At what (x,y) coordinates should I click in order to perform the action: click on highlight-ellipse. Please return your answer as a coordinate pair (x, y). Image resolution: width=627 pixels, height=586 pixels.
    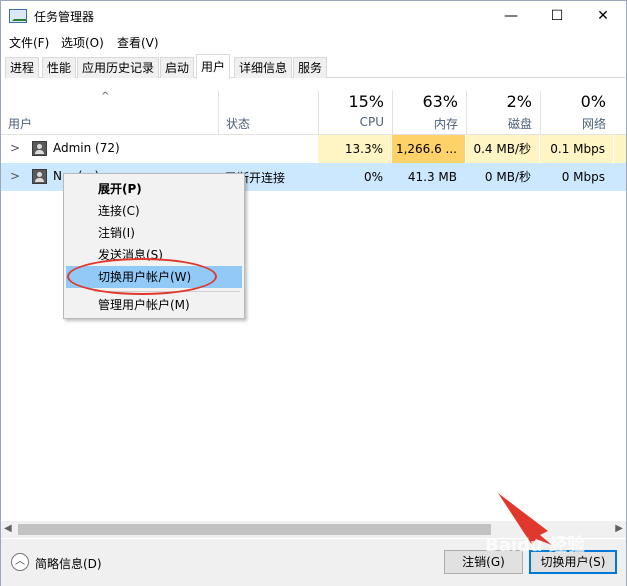
    Looking at the image, I should click on (142, 276).